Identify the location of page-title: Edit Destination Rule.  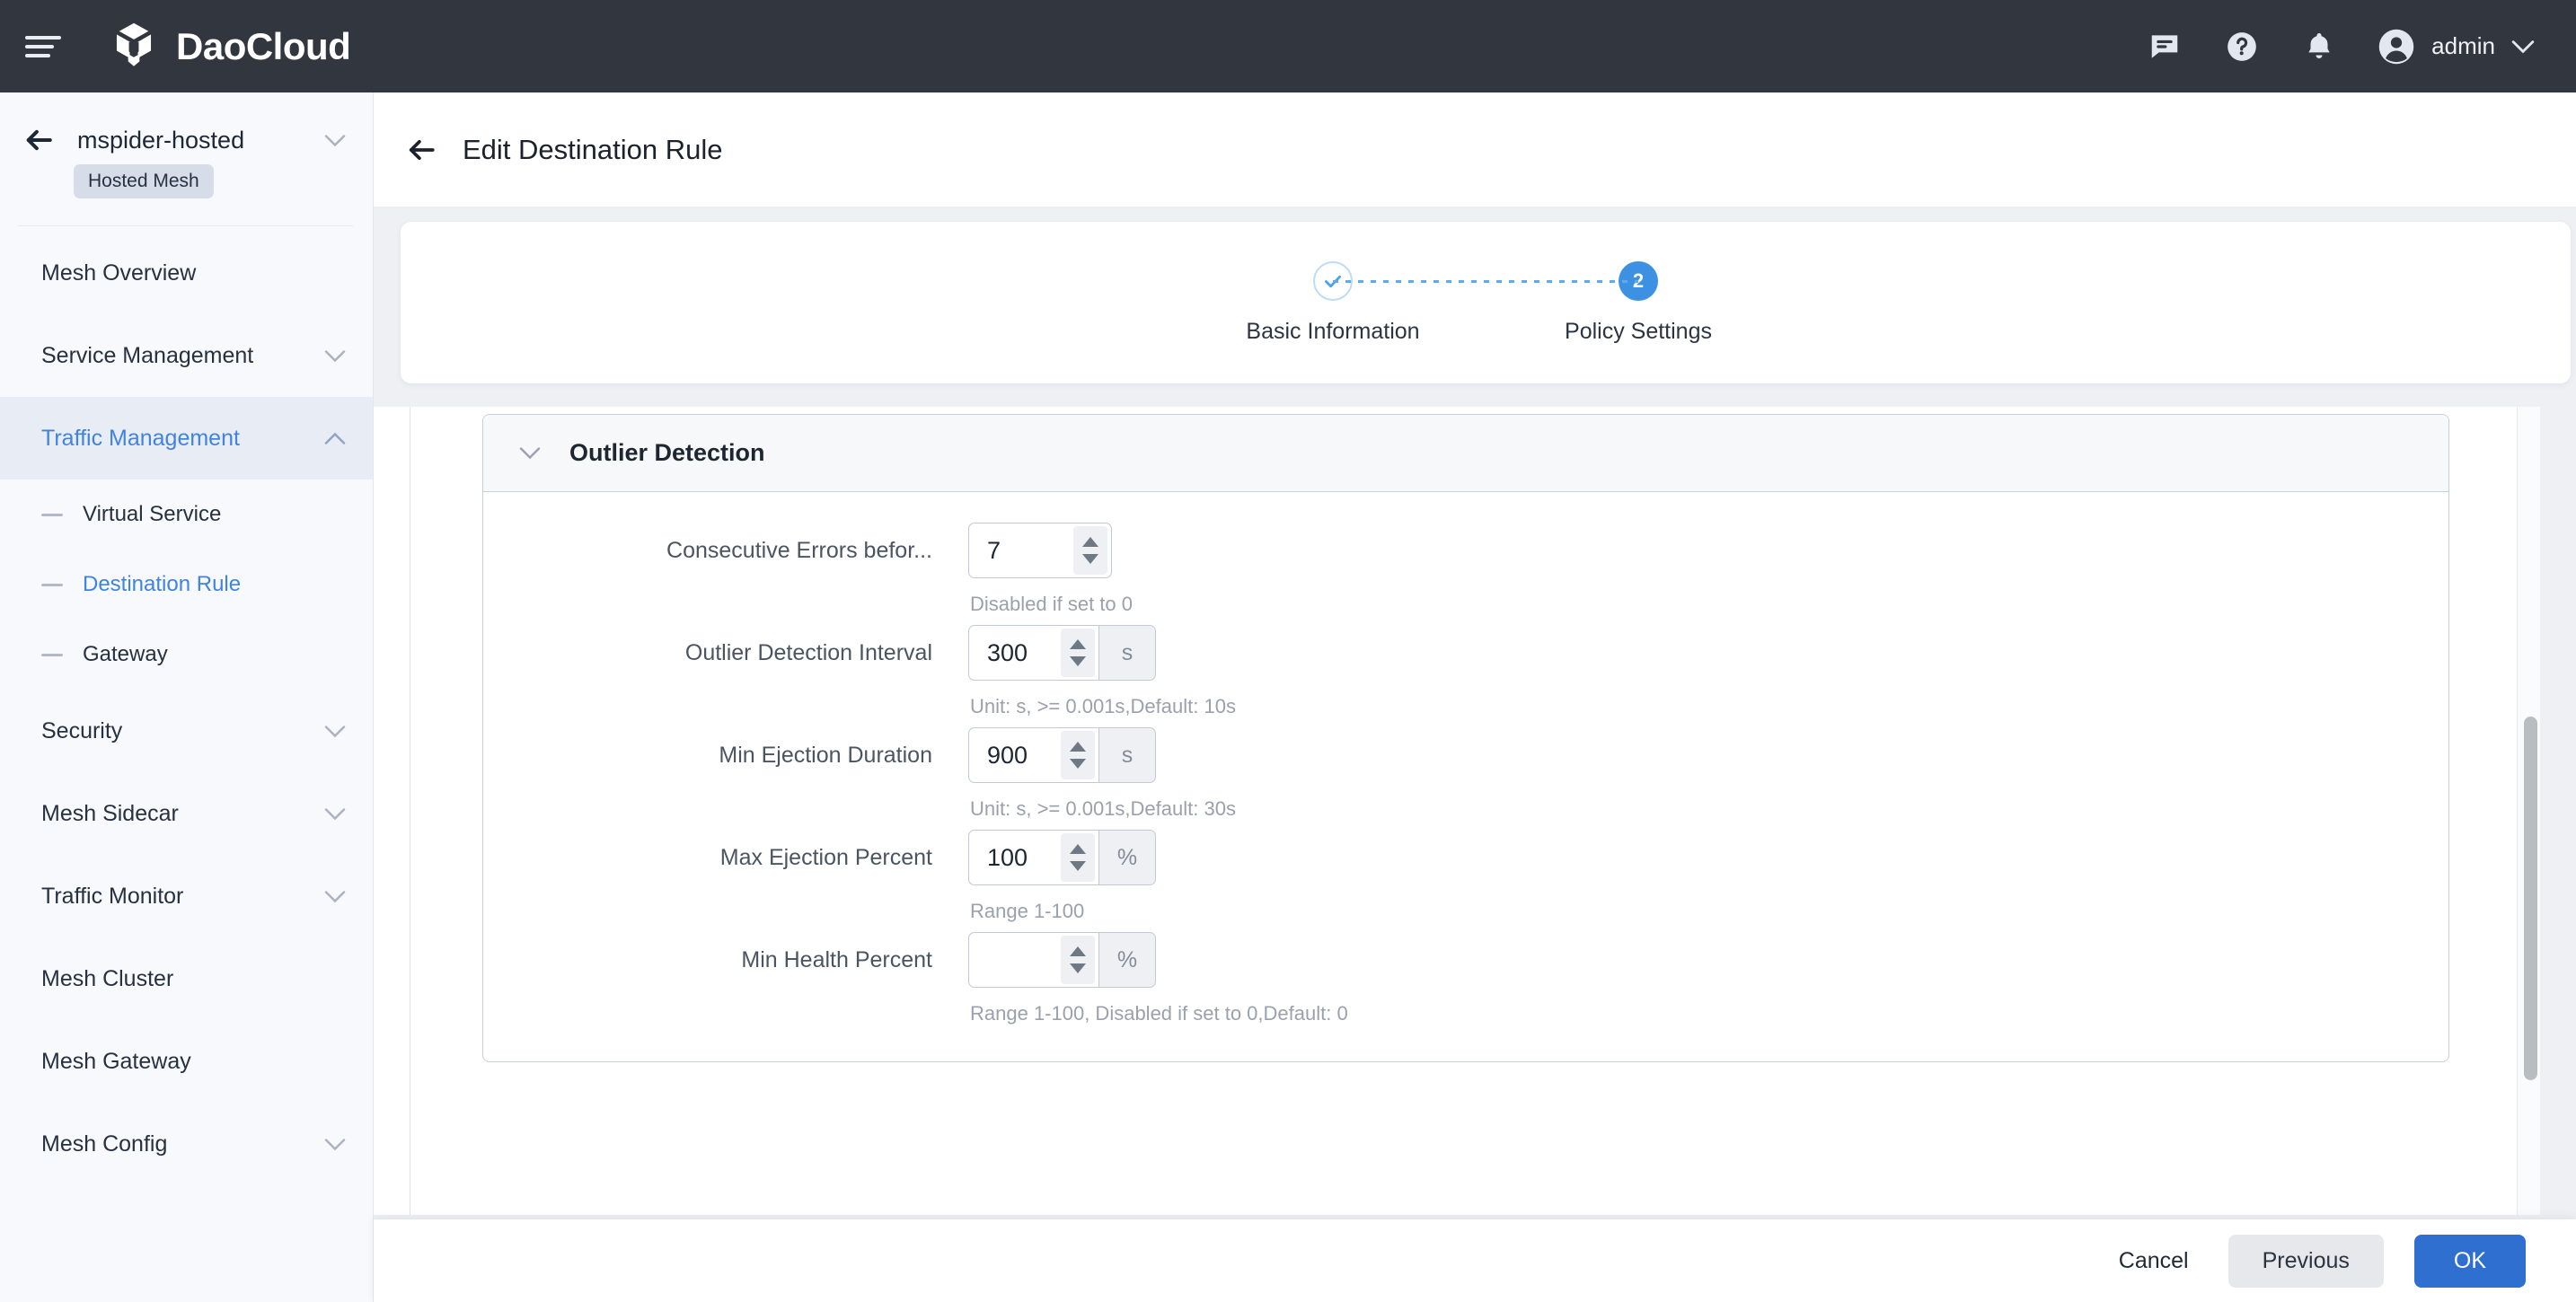
(593, 149).